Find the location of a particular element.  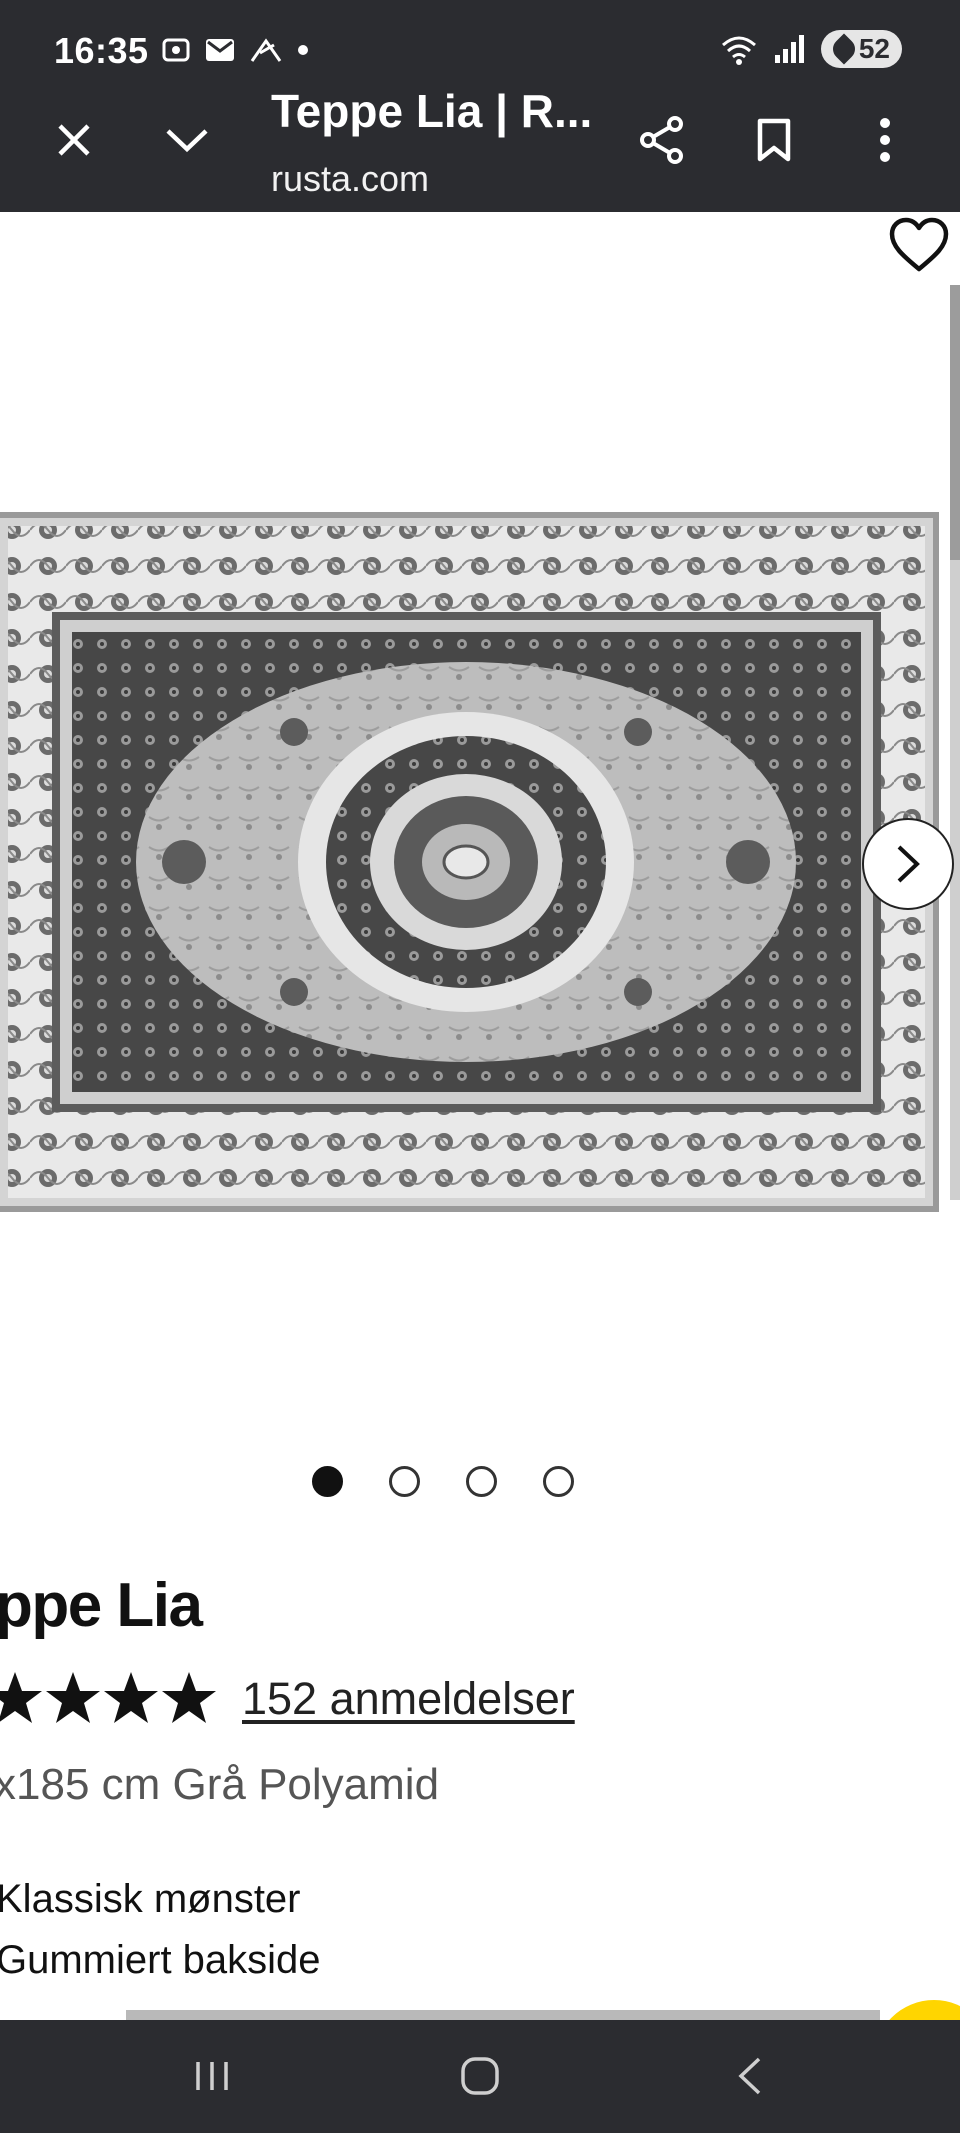

dot-icon is located at coordinates (303, 50).